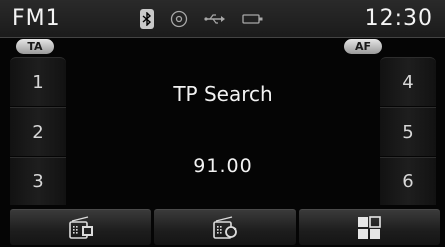  I want to click on menu-grid-button, so click(369, 227).